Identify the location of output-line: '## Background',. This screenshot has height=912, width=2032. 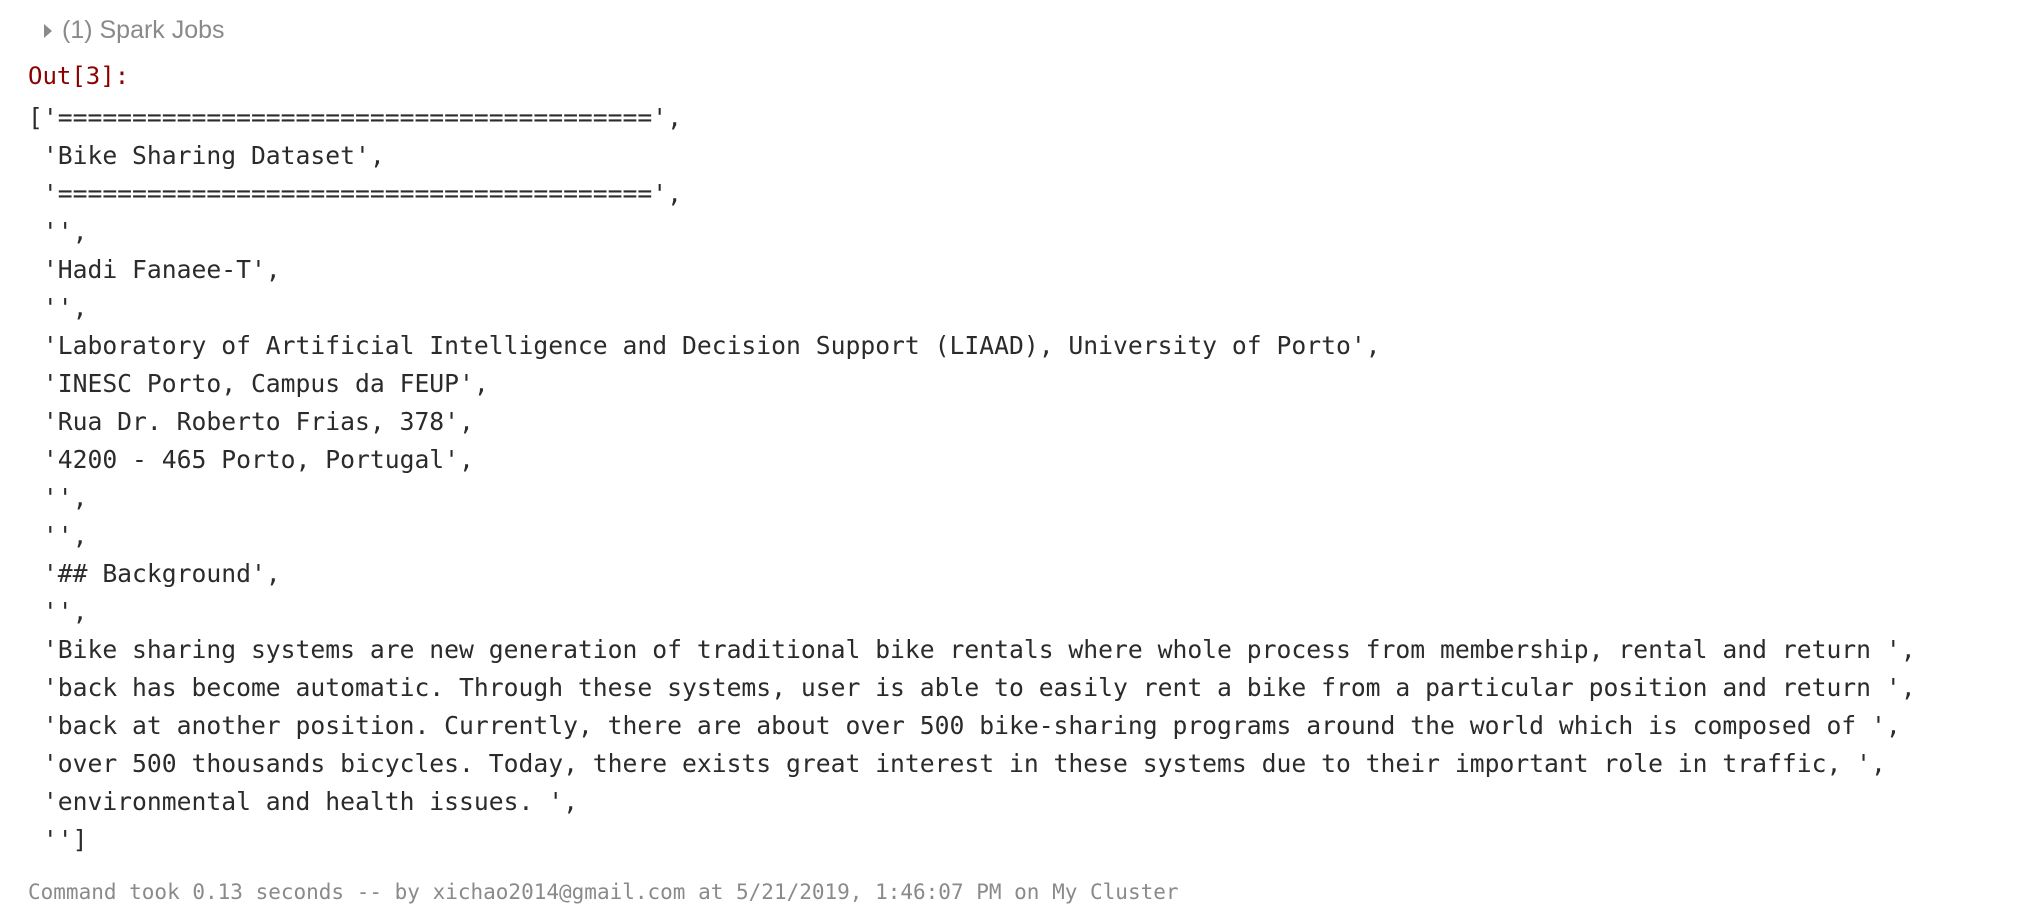
(154, 573).